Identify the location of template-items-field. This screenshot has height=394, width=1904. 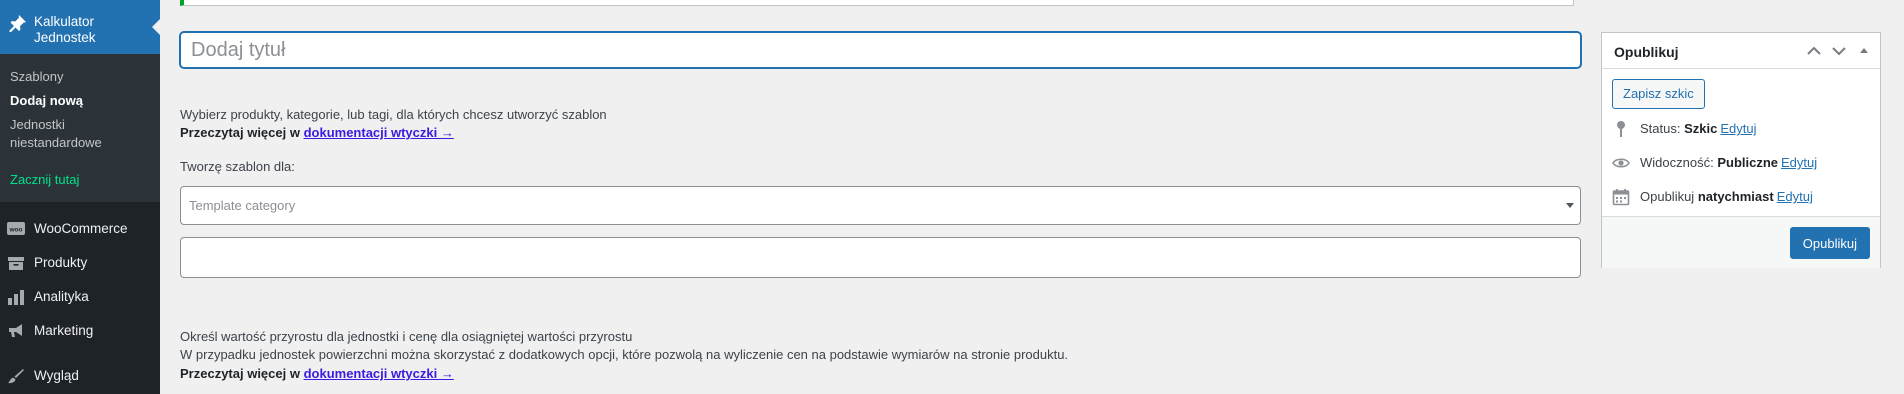
(880, 257).